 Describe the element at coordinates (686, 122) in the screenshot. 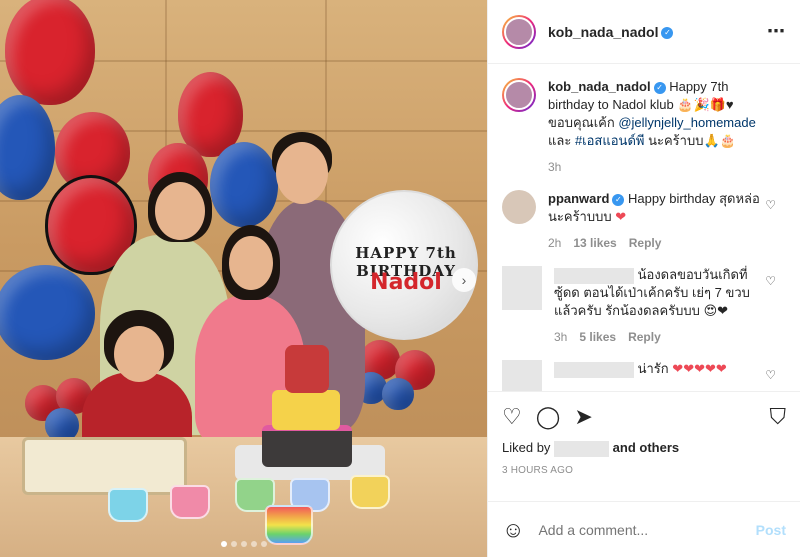

I see `caption-mention-link: @jellynjelly_homemade` at that location.